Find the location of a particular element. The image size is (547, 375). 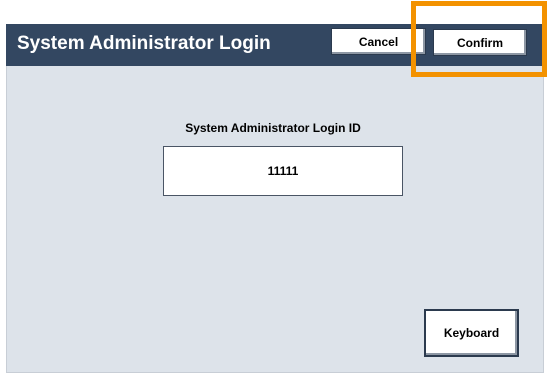

page-title: System Administrator Login is located at coordinates (144, 43).